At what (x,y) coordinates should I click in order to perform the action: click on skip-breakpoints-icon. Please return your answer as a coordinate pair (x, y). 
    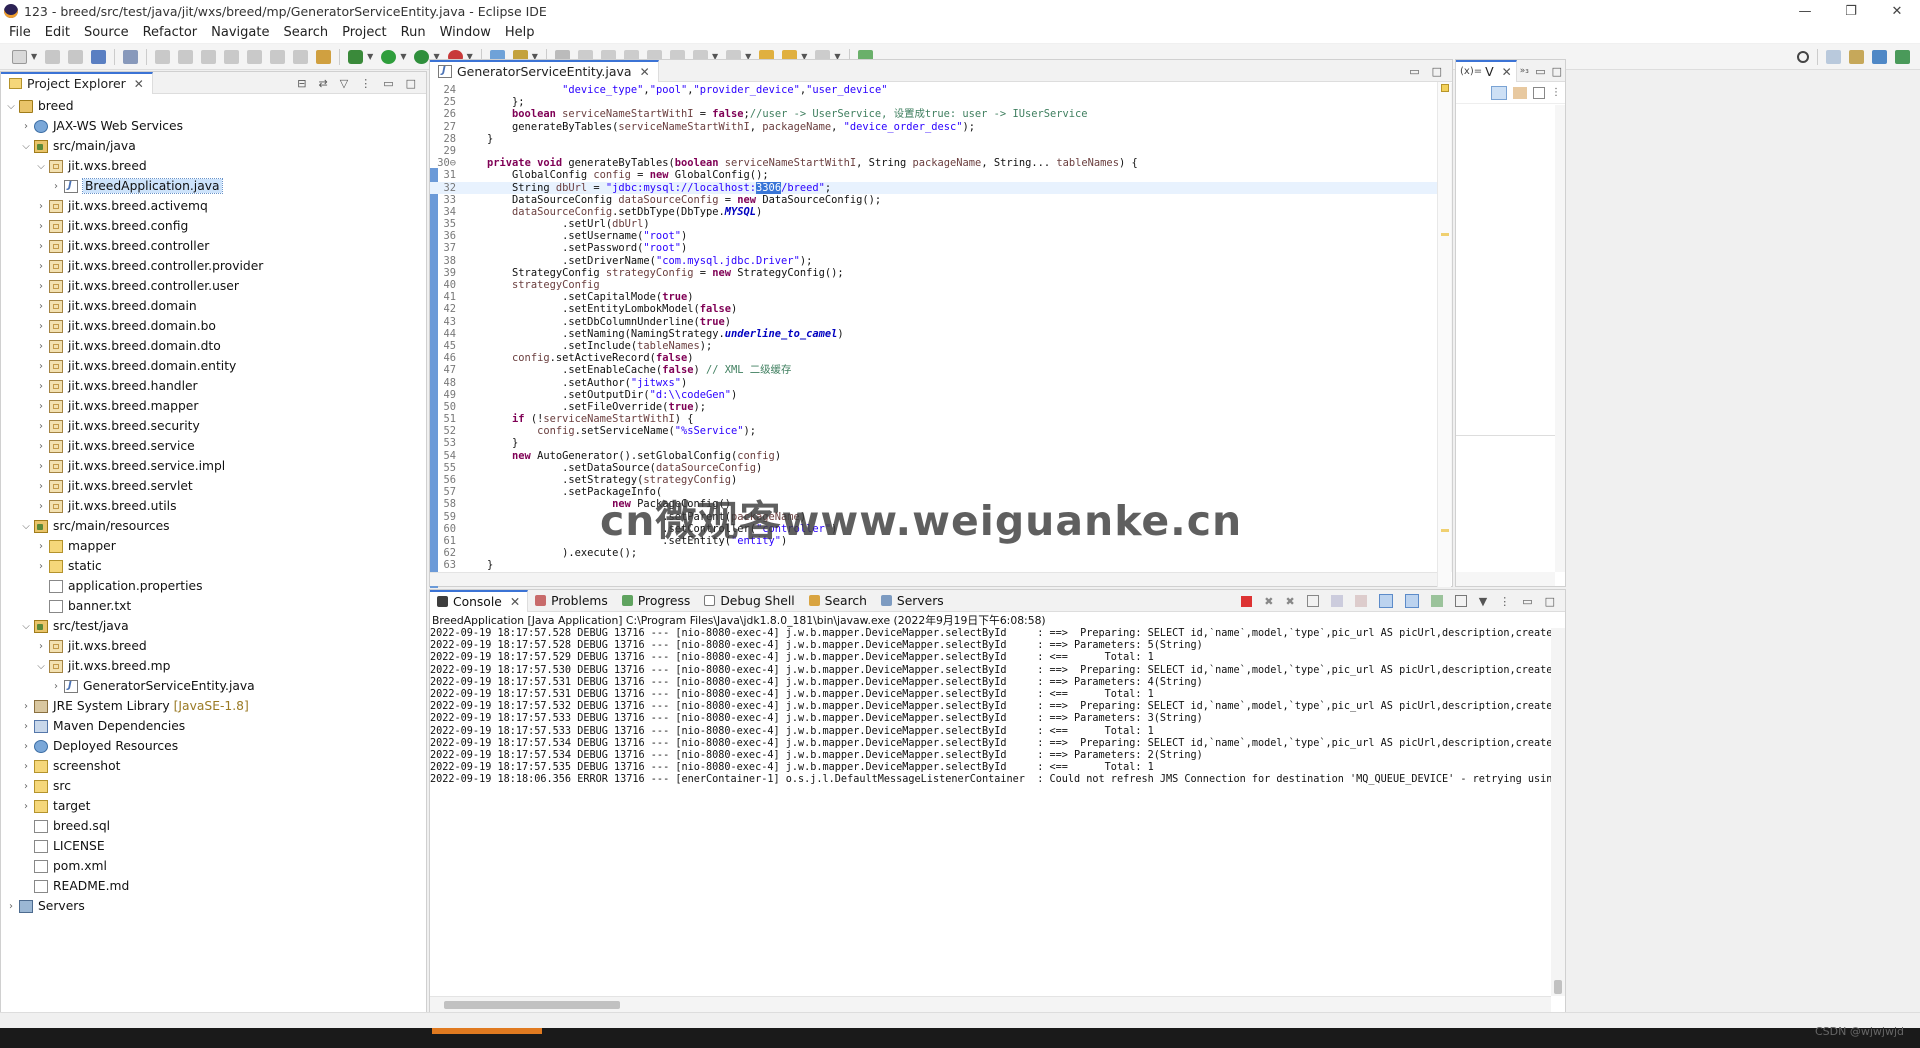
    Looking at the image, I should click on (131, 56).